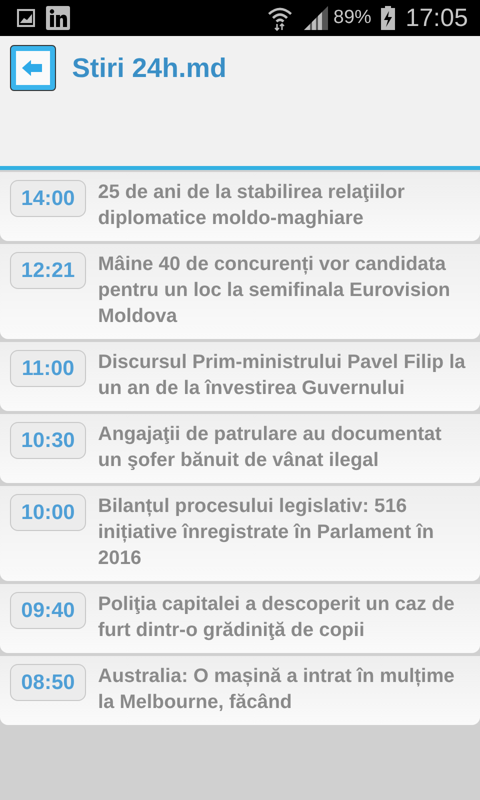  I want to click on news-item: 11:00 Discursul Prim-ministrului Pavel Filip la un an de la învestirea Guvernului, so click(240, 376).